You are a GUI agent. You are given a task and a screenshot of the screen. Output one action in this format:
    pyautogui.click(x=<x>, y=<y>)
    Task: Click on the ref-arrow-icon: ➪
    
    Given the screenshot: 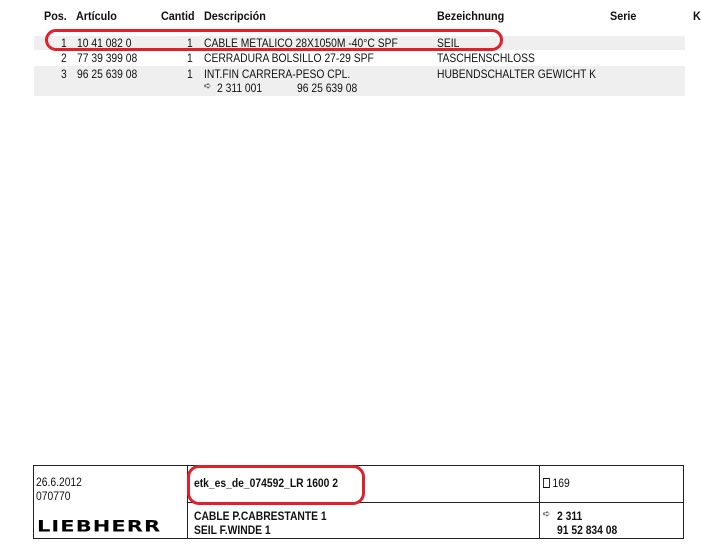 What is the action you would take?
    pyautogui.click(x=547, y=514)
    